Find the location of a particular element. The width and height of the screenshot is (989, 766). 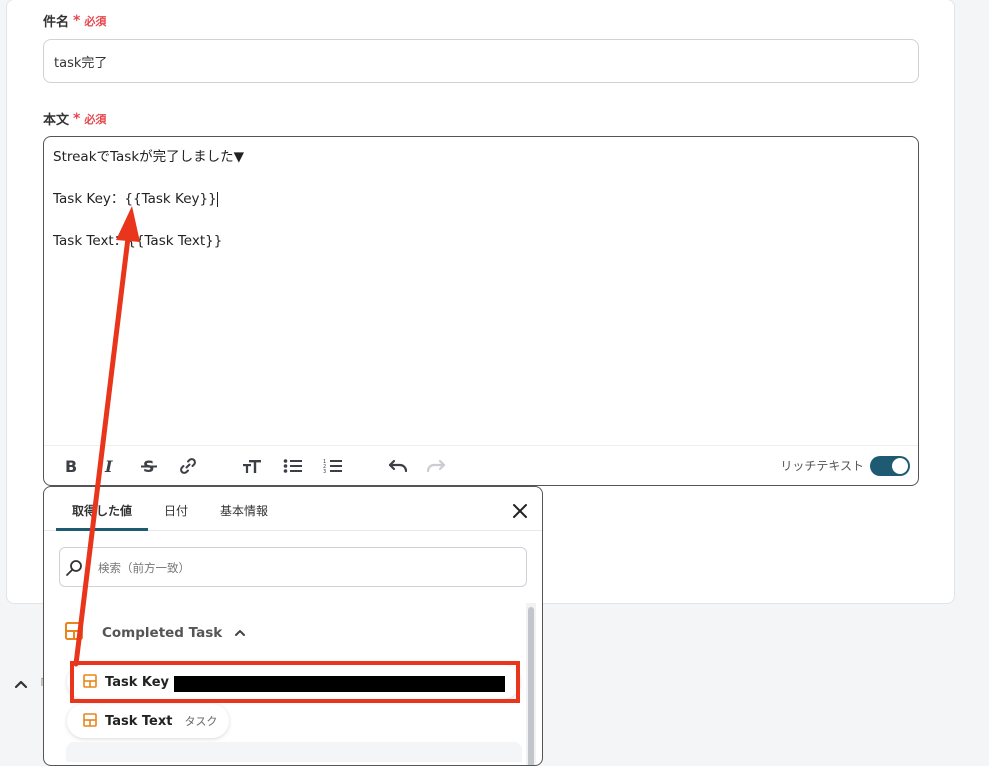

editor-line-text: Task Key：{{Task Key}} is located at coordinates (135, 199).